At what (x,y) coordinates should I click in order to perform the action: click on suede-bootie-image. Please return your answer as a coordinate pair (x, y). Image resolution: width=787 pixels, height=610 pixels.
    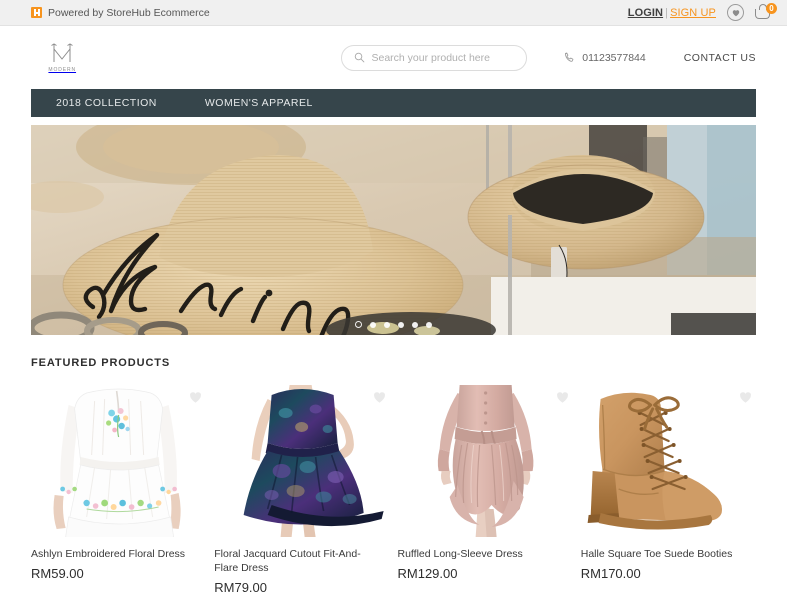
    Looking at the image, I should click on (668, 461).